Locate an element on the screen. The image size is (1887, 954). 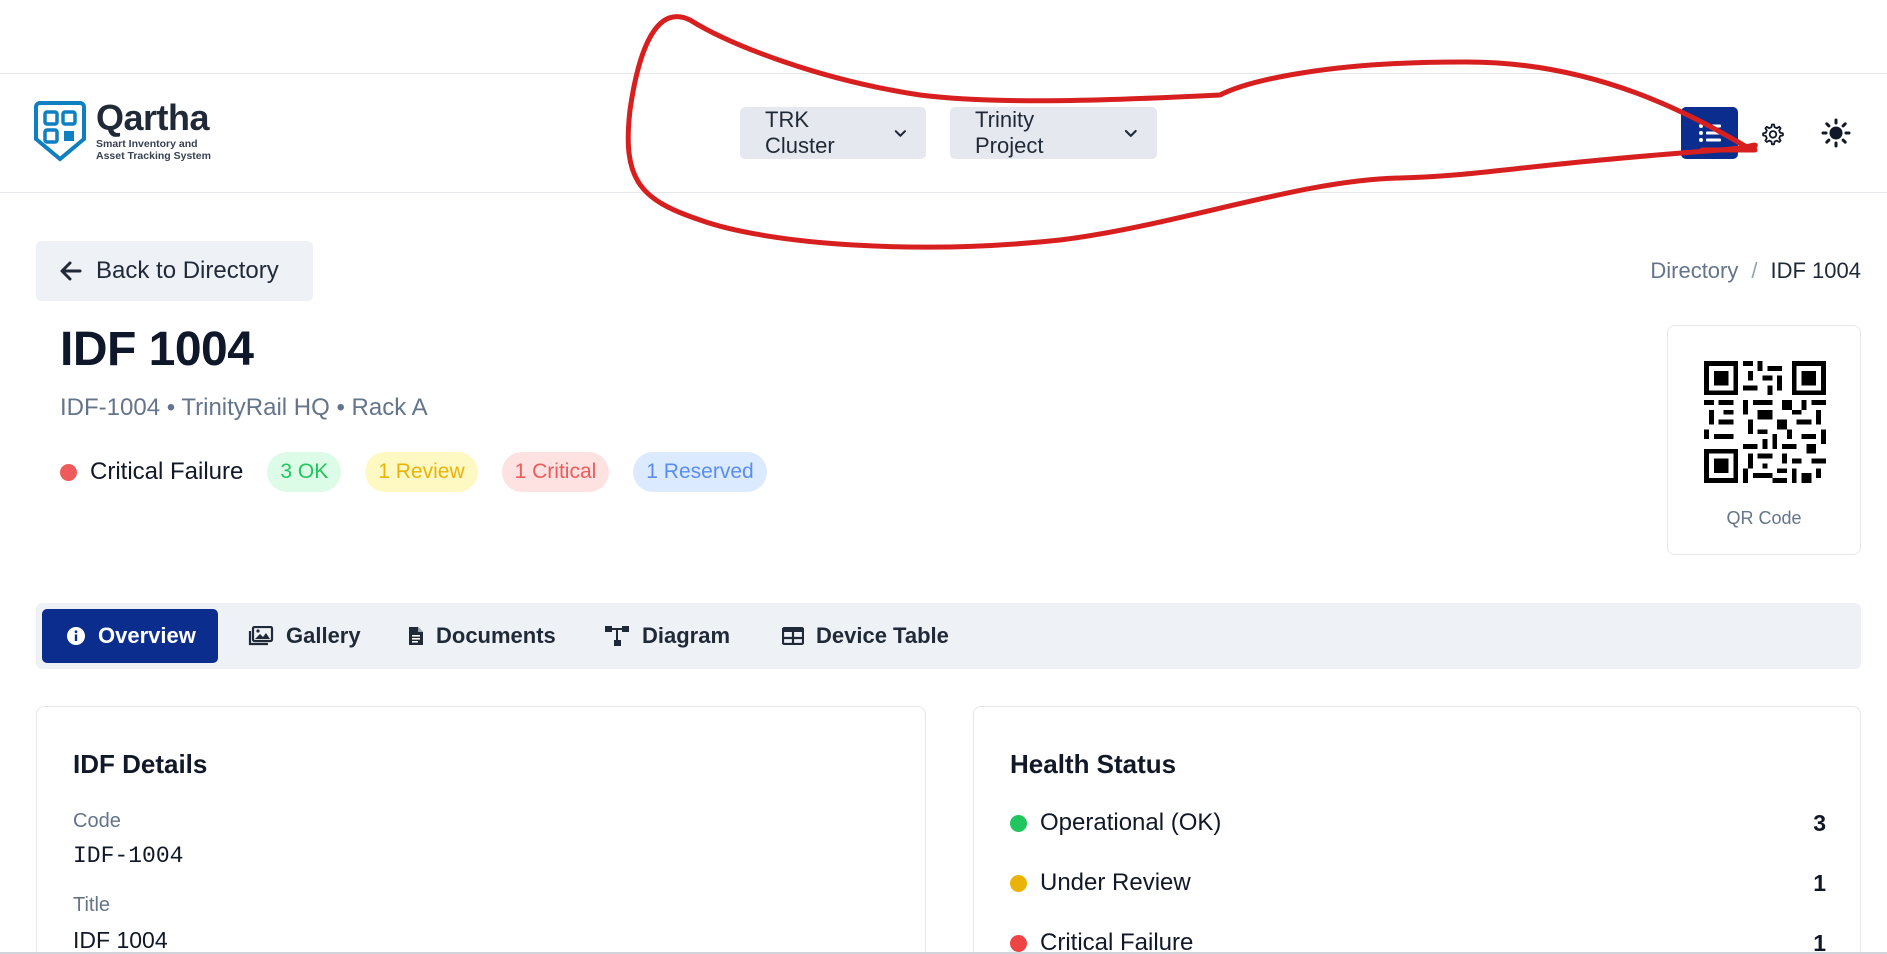
review-badge: 1 Review is located at coordinates (421, 472).